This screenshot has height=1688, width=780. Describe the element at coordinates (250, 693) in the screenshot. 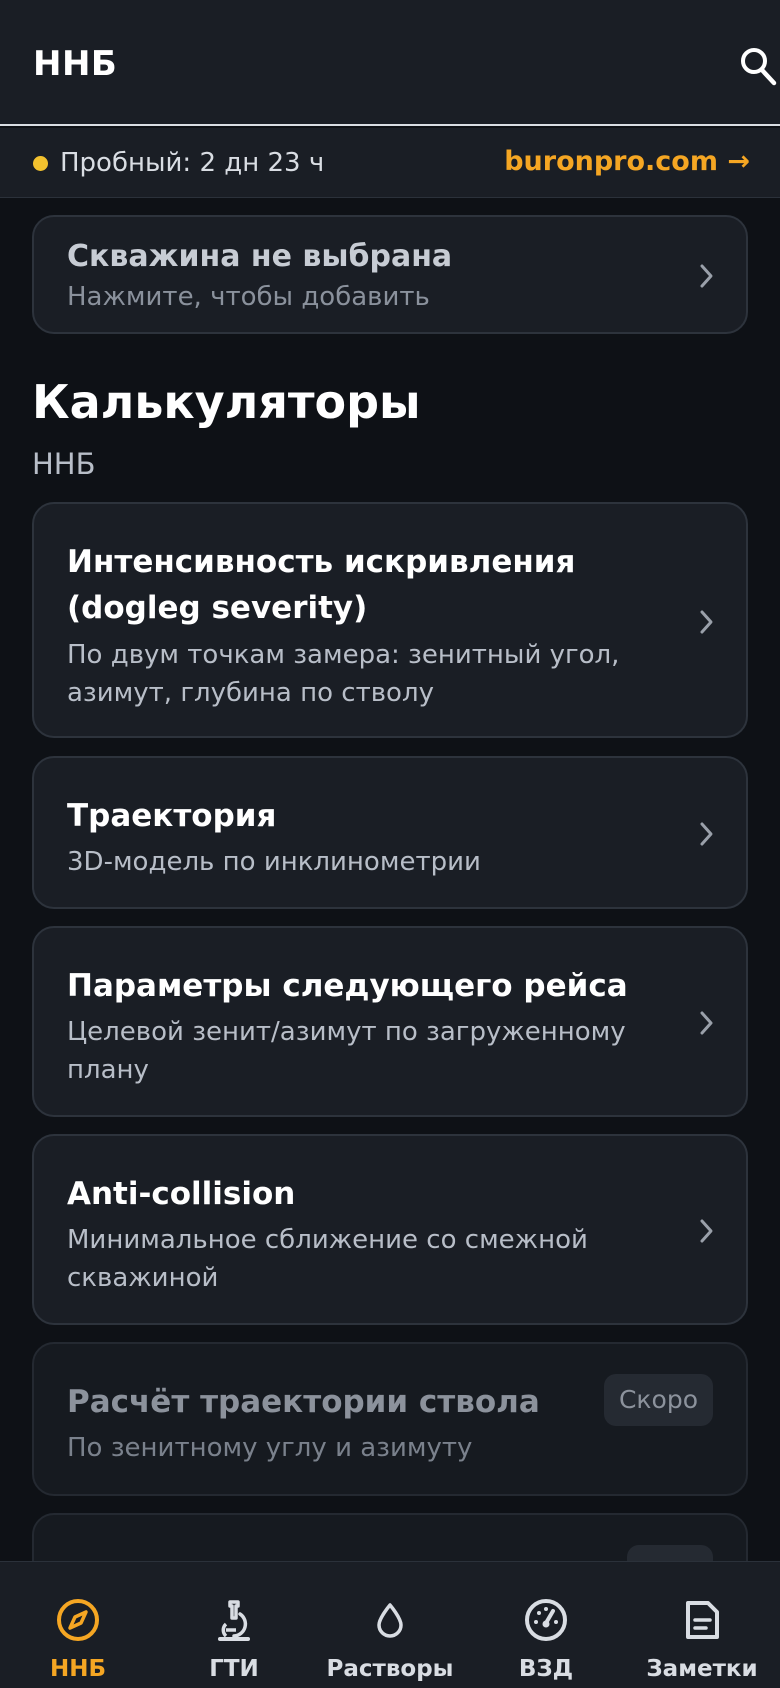

I see `calculator-description: азимут, глубина по стволу` at that location.